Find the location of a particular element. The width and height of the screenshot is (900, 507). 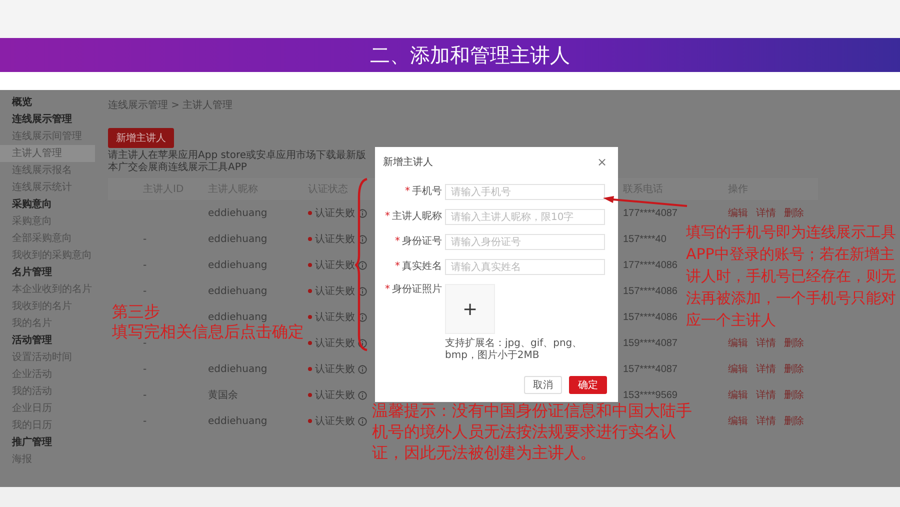

table-cell: 153****9569 is located at coordinates (650, 395).